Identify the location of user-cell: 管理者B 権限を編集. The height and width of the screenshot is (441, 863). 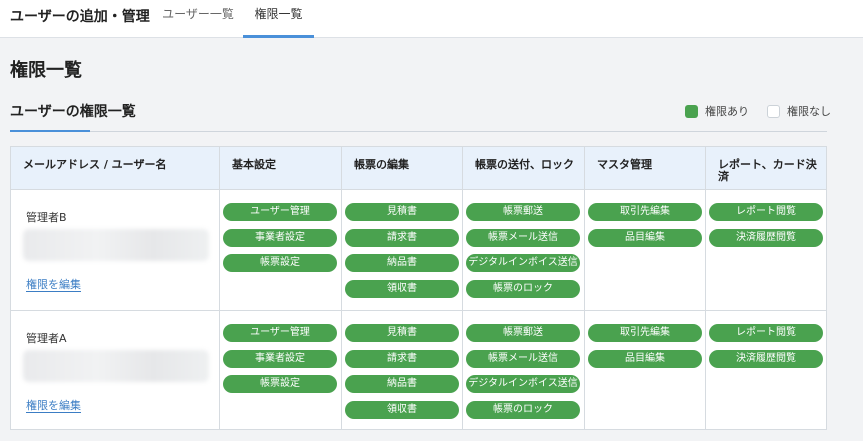
(115, 250).